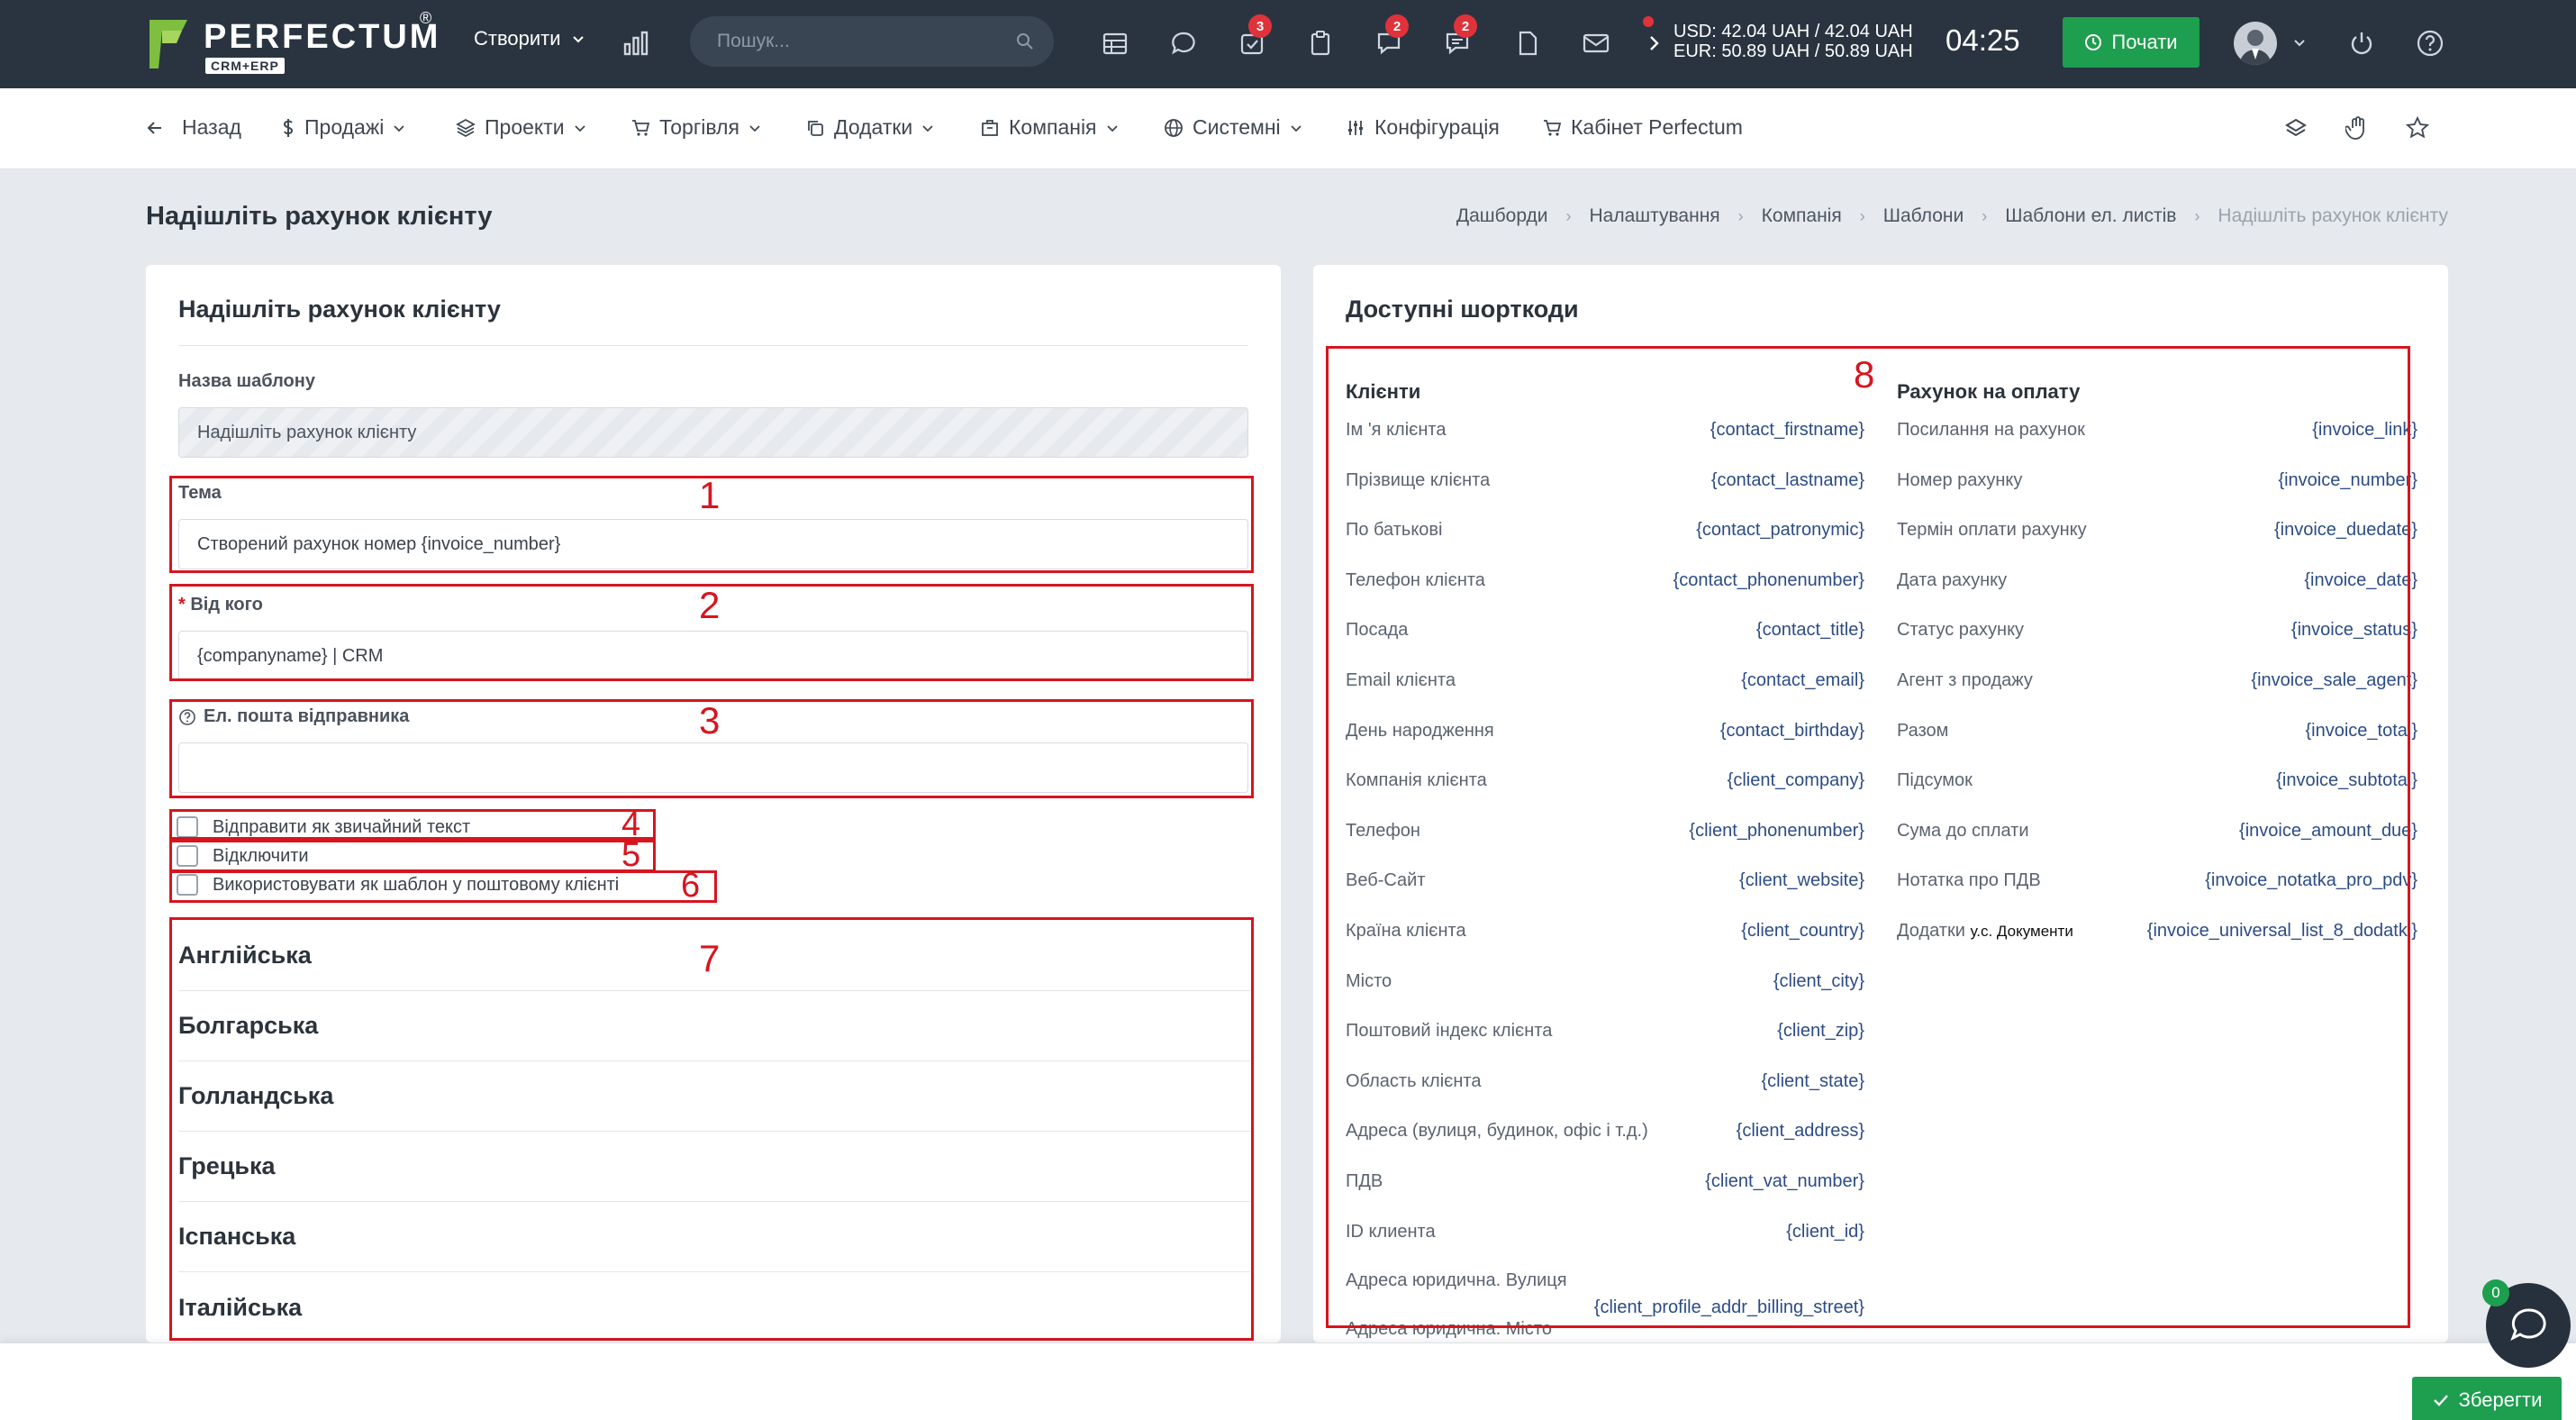  Describe the element at coordinates (1288, 1381) in the screenshot. I see `bottom-action-bar` at that location.